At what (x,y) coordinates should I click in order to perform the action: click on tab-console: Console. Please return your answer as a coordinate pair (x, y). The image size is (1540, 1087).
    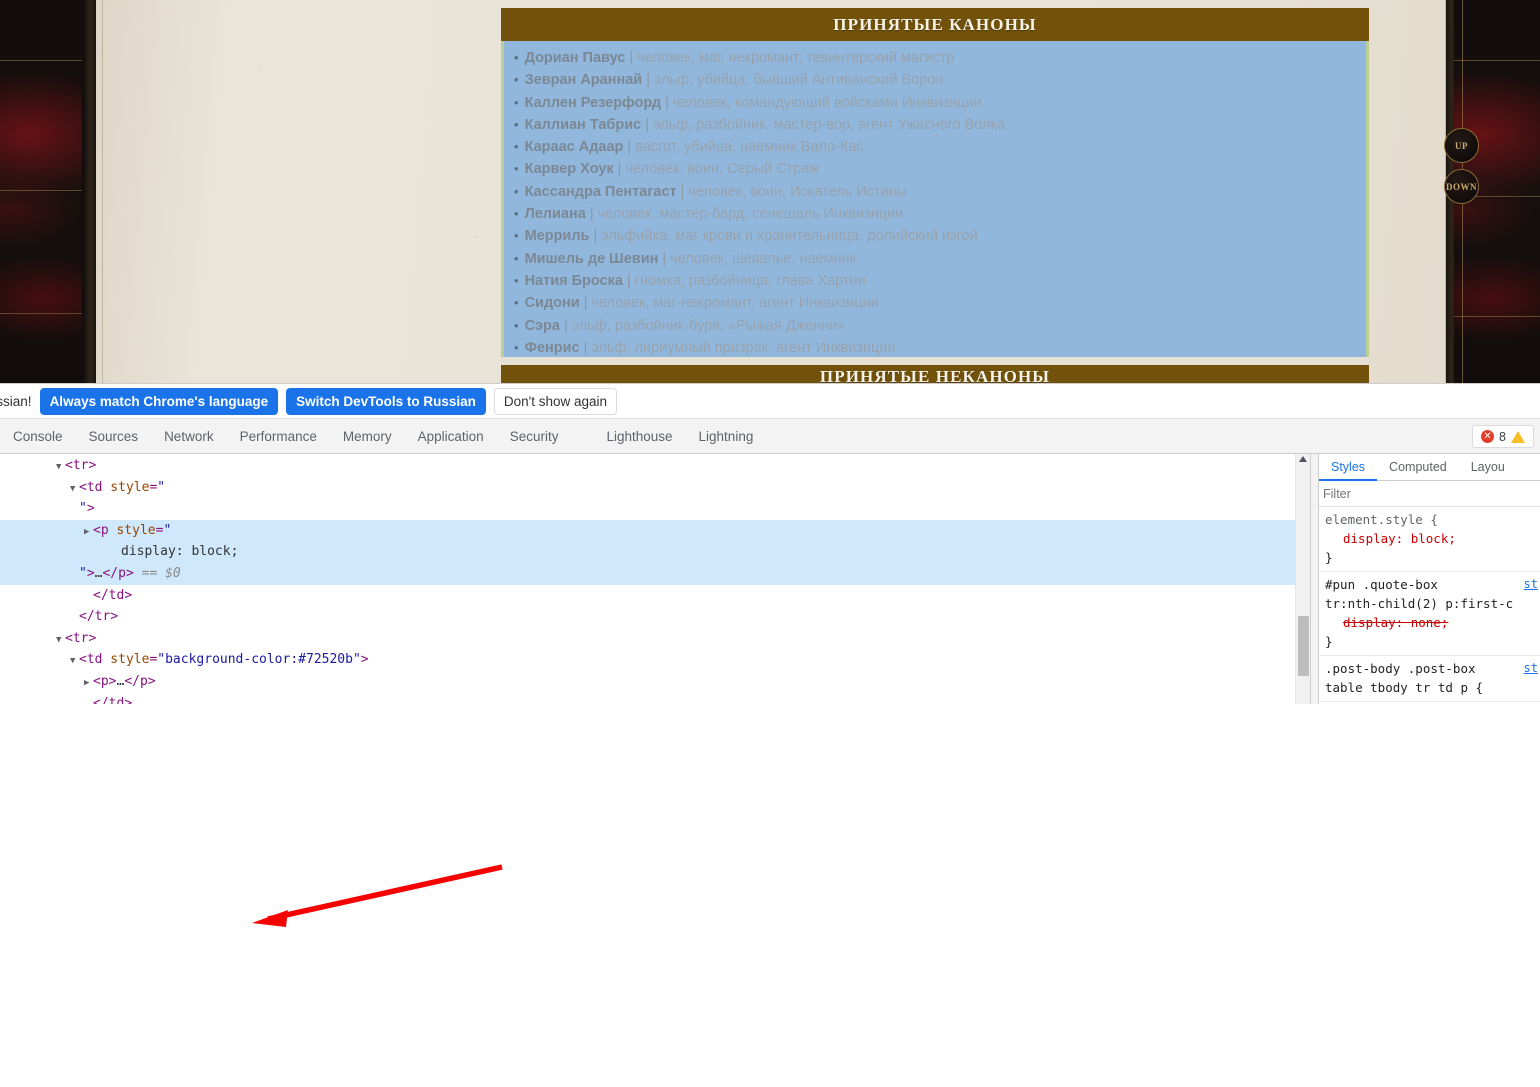
    Looking at the image, I should click on (38, 436).